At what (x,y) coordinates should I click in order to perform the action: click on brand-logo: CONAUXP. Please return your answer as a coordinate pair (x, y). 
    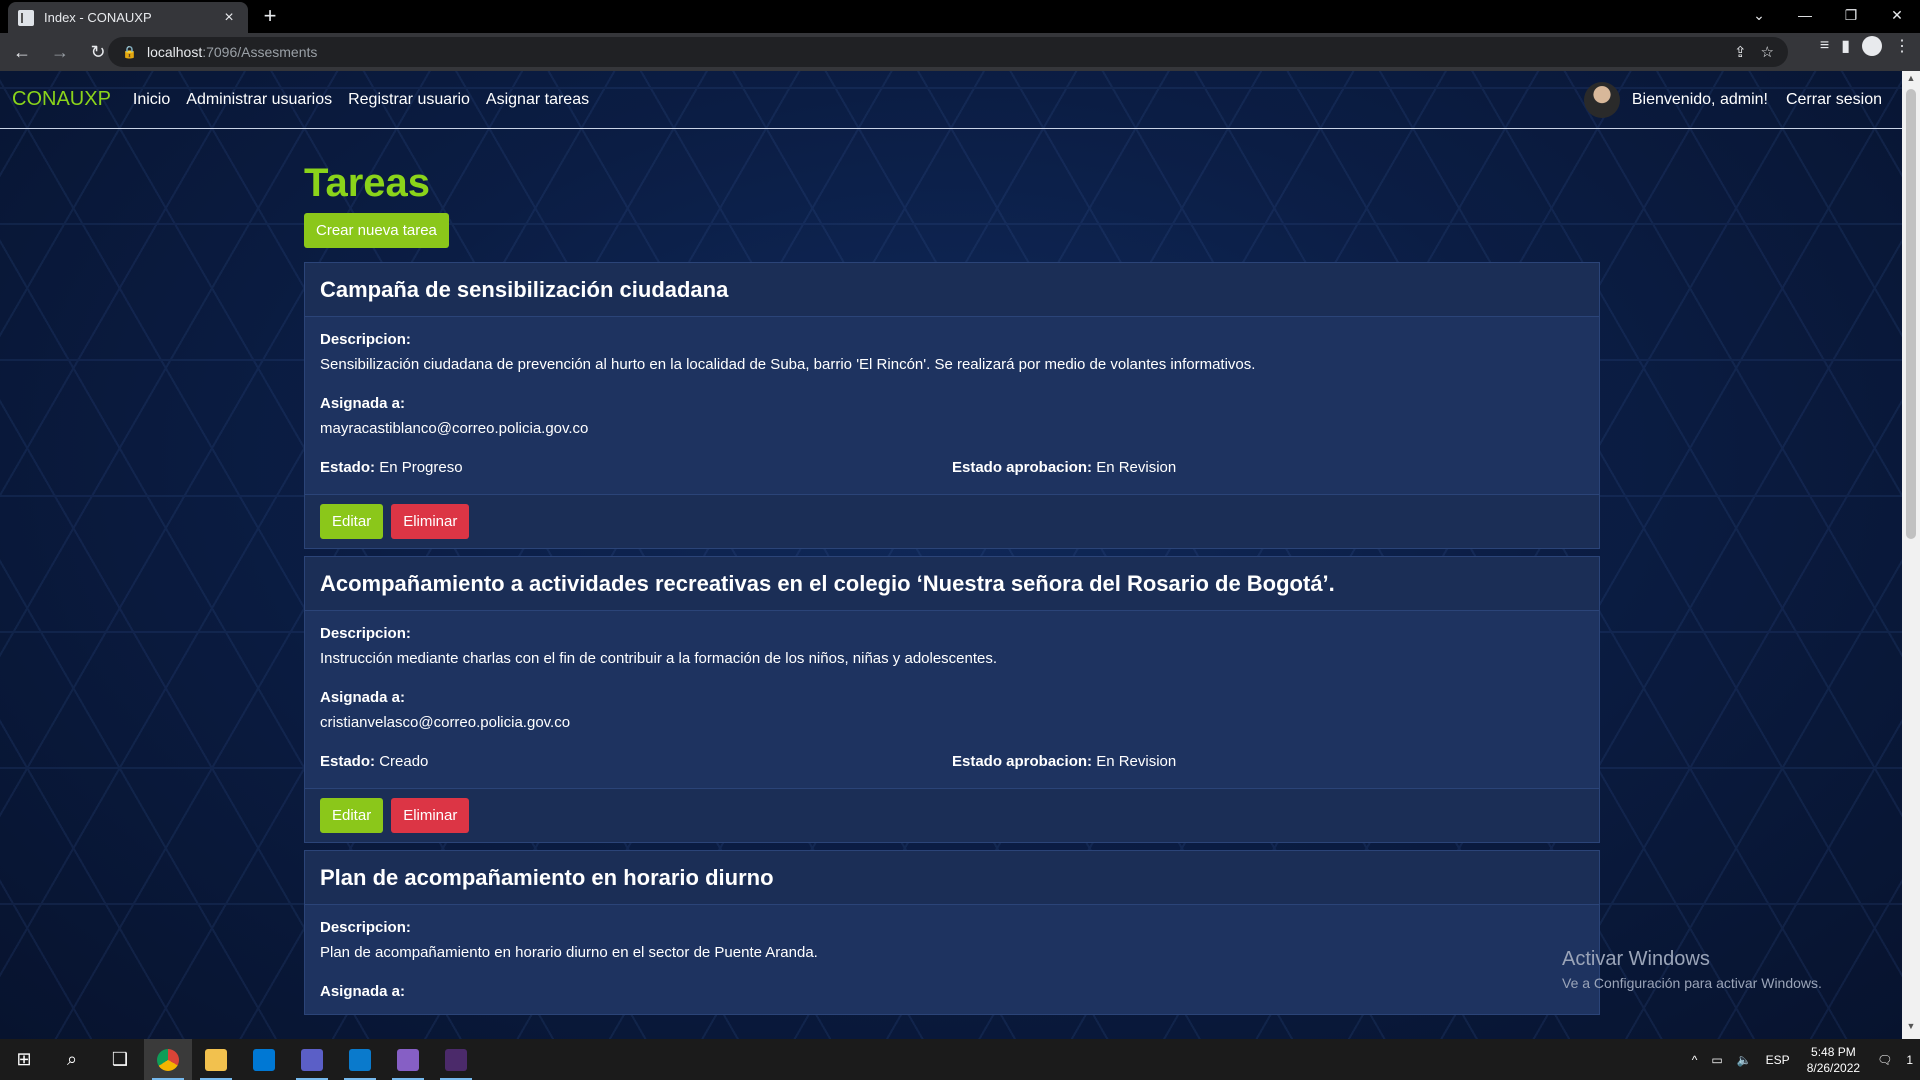
    Looking at the image, I should click on (61, 99).